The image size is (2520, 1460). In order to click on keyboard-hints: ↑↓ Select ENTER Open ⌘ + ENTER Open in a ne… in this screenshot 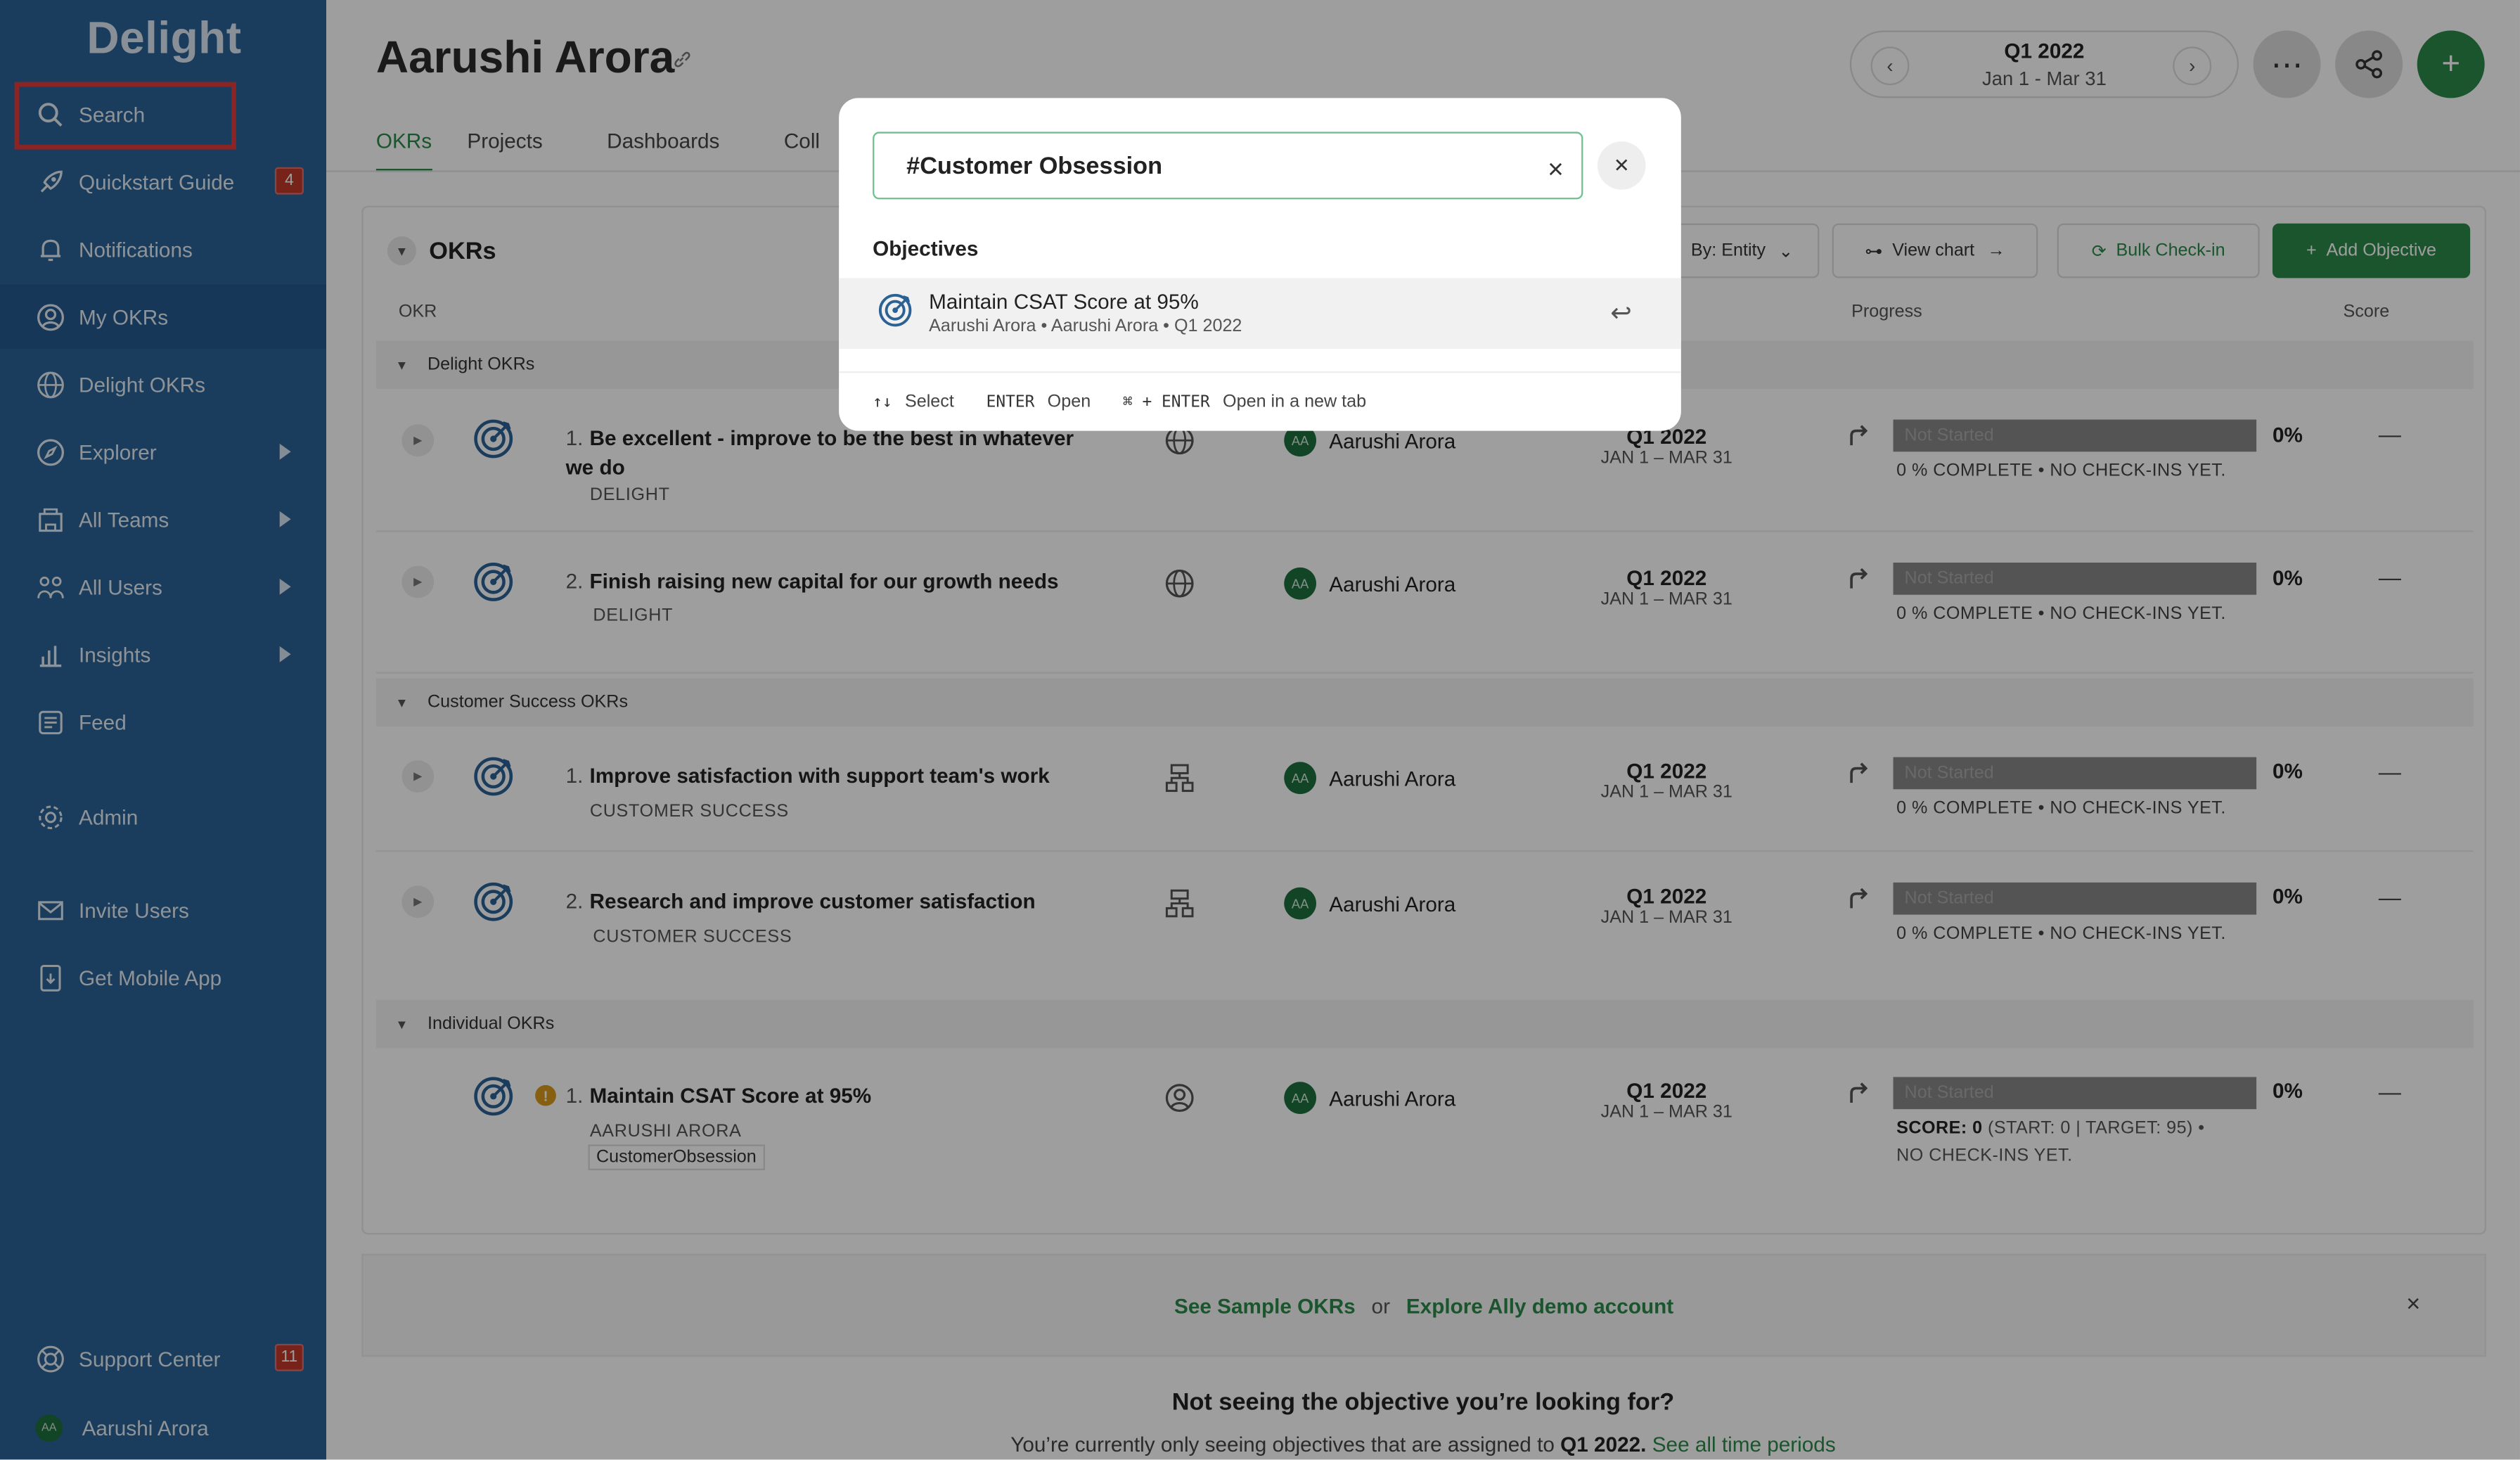, I will do `click(1260, 401)`.